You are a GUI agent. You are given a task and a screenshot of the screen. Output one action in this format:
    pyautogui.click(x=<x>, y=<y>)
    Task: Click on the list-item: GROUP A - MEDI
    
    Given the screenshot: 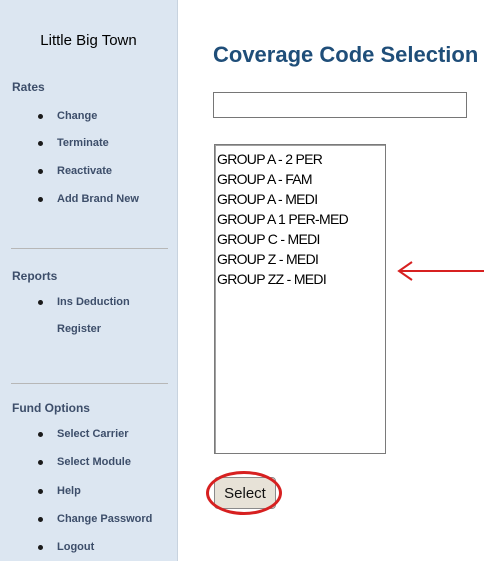 What is the action you would take?
    pyautogui.click(x=301, y=199)
    